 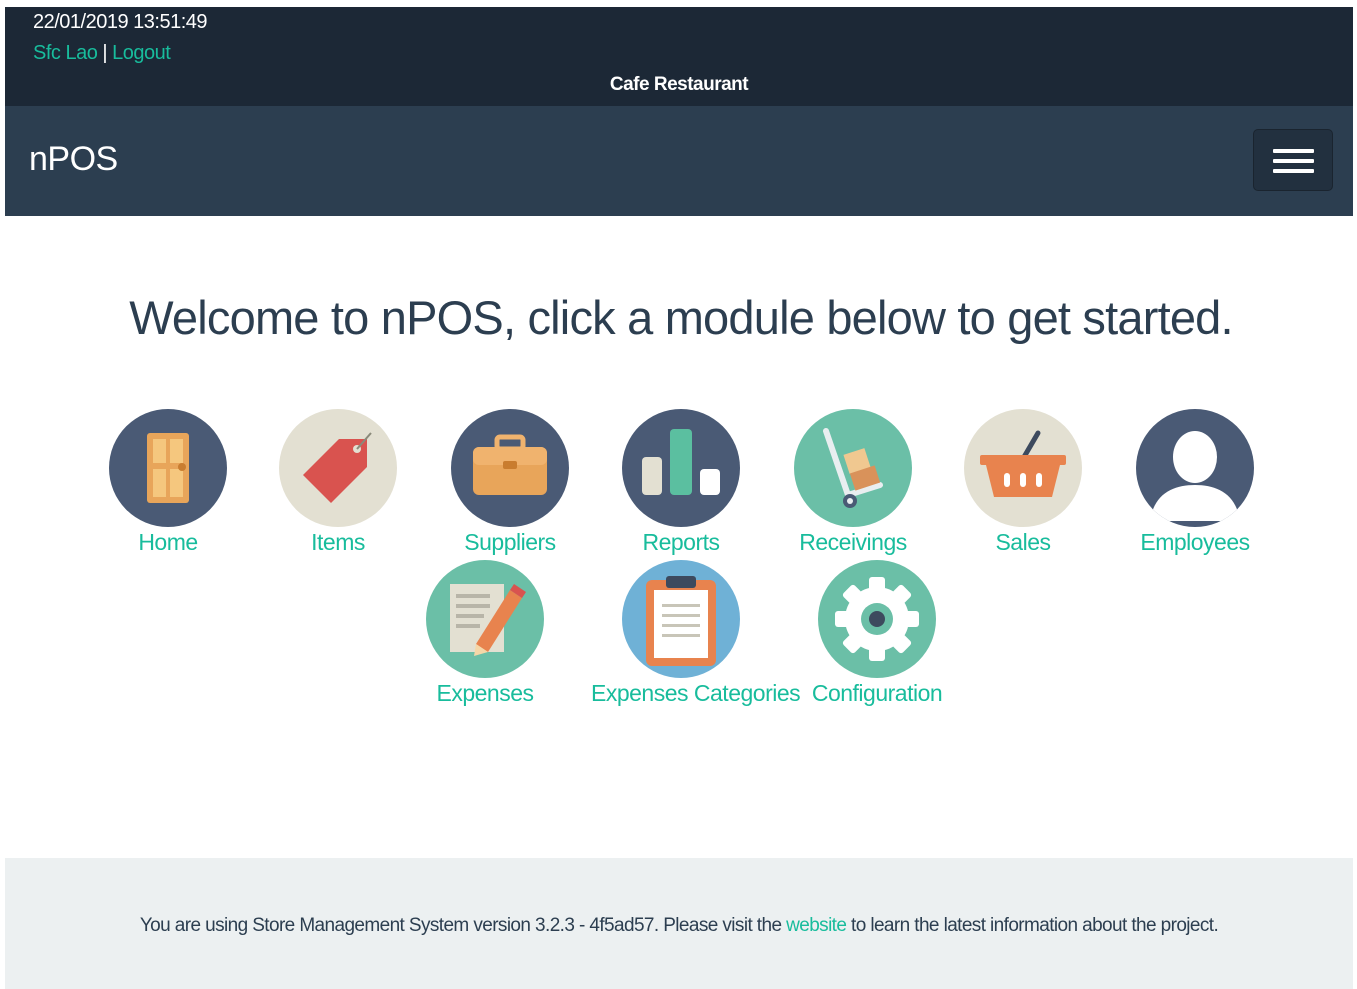 What do you see at coordinates (141, 53) in the screenshot?
I see `logout-link: Logout` at bounding box center [141, 53].